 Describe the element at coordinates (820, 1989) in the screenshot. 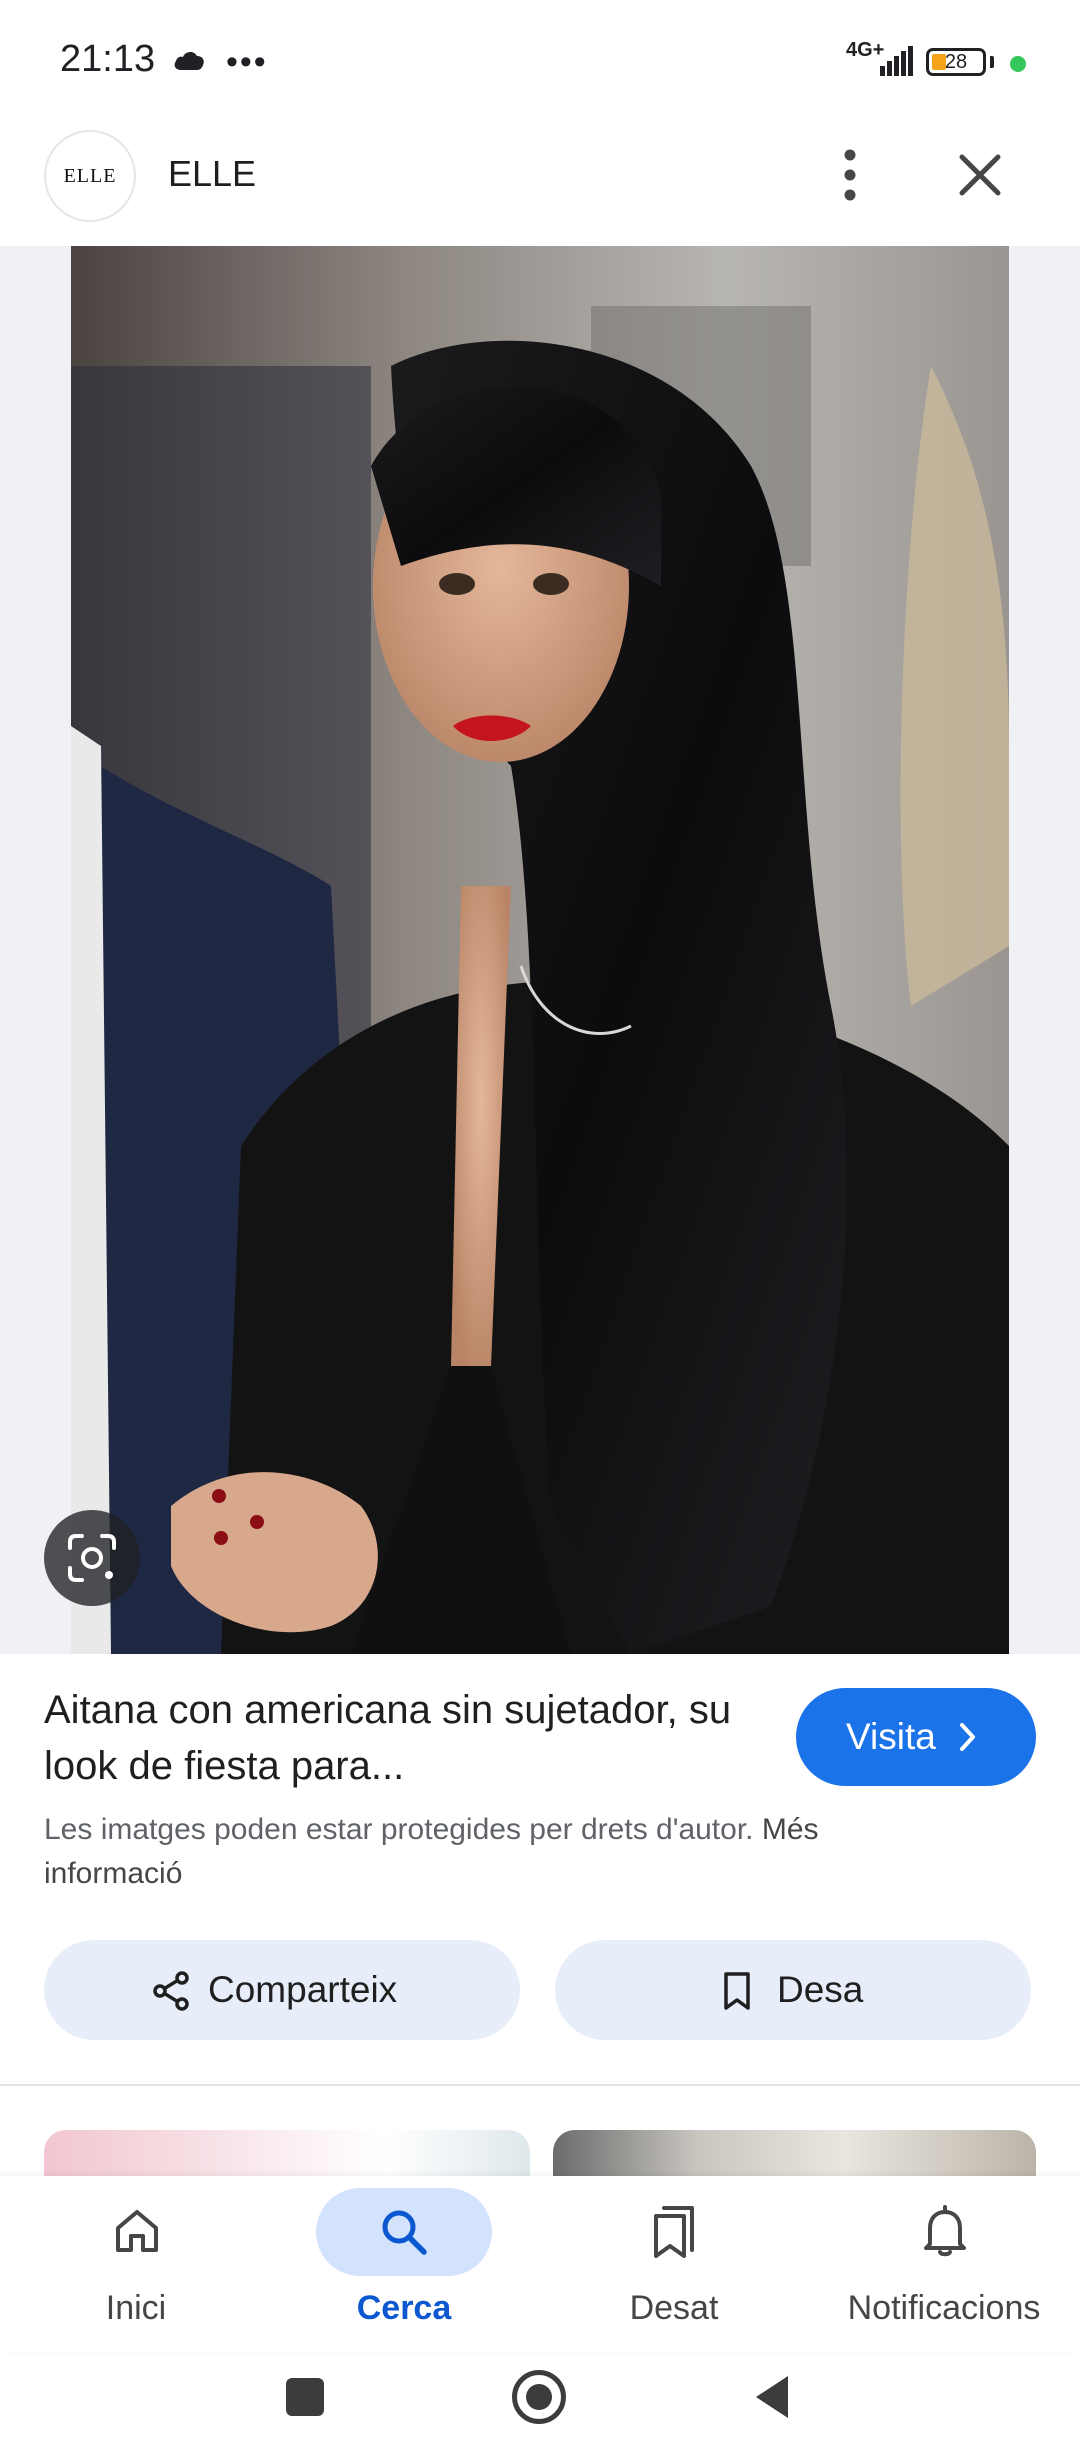

I see `save-button-label: Desa` at that location.